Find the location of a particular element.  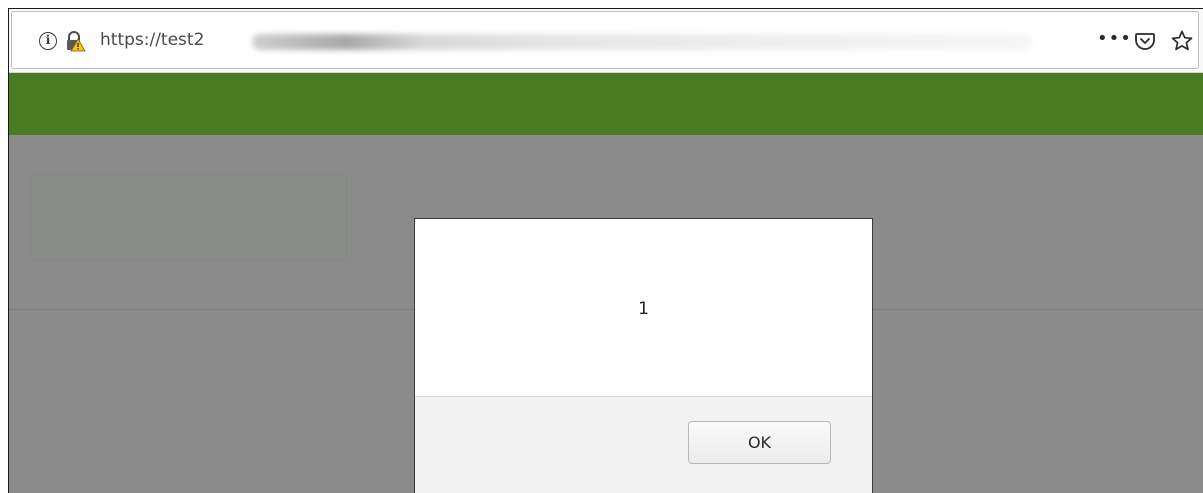

dialog-message: 1 is located at coordinates (643, 309).